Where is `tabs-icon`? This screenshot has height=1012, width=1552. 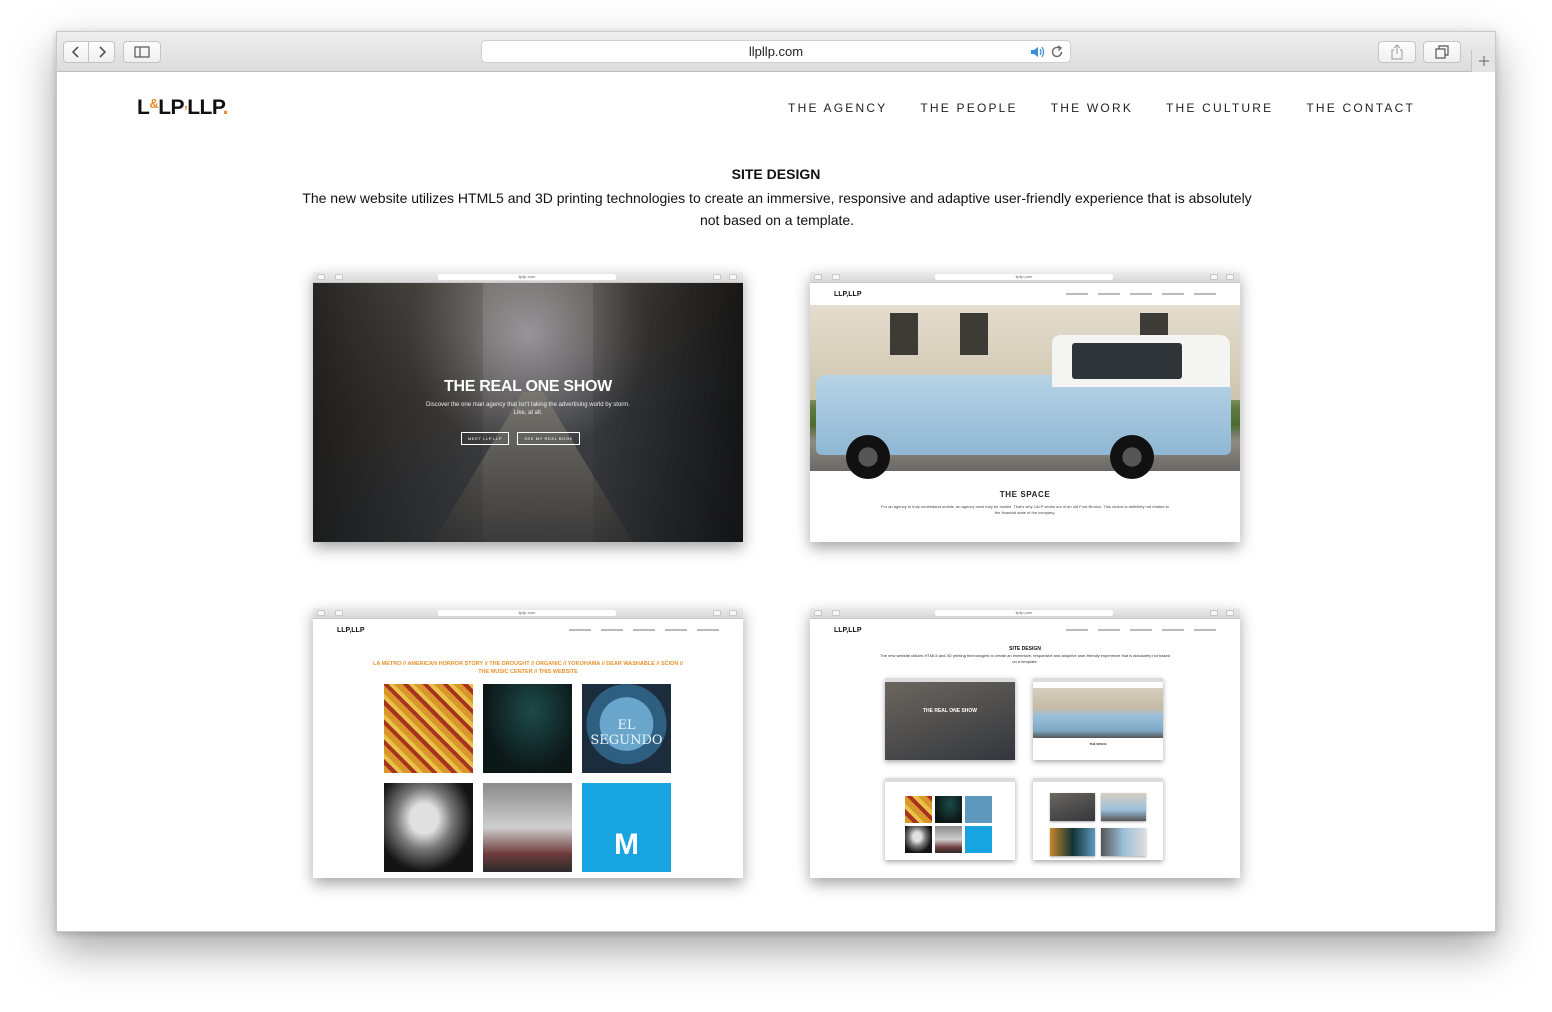 tabs-icon is located at coordinates (1442, 52).